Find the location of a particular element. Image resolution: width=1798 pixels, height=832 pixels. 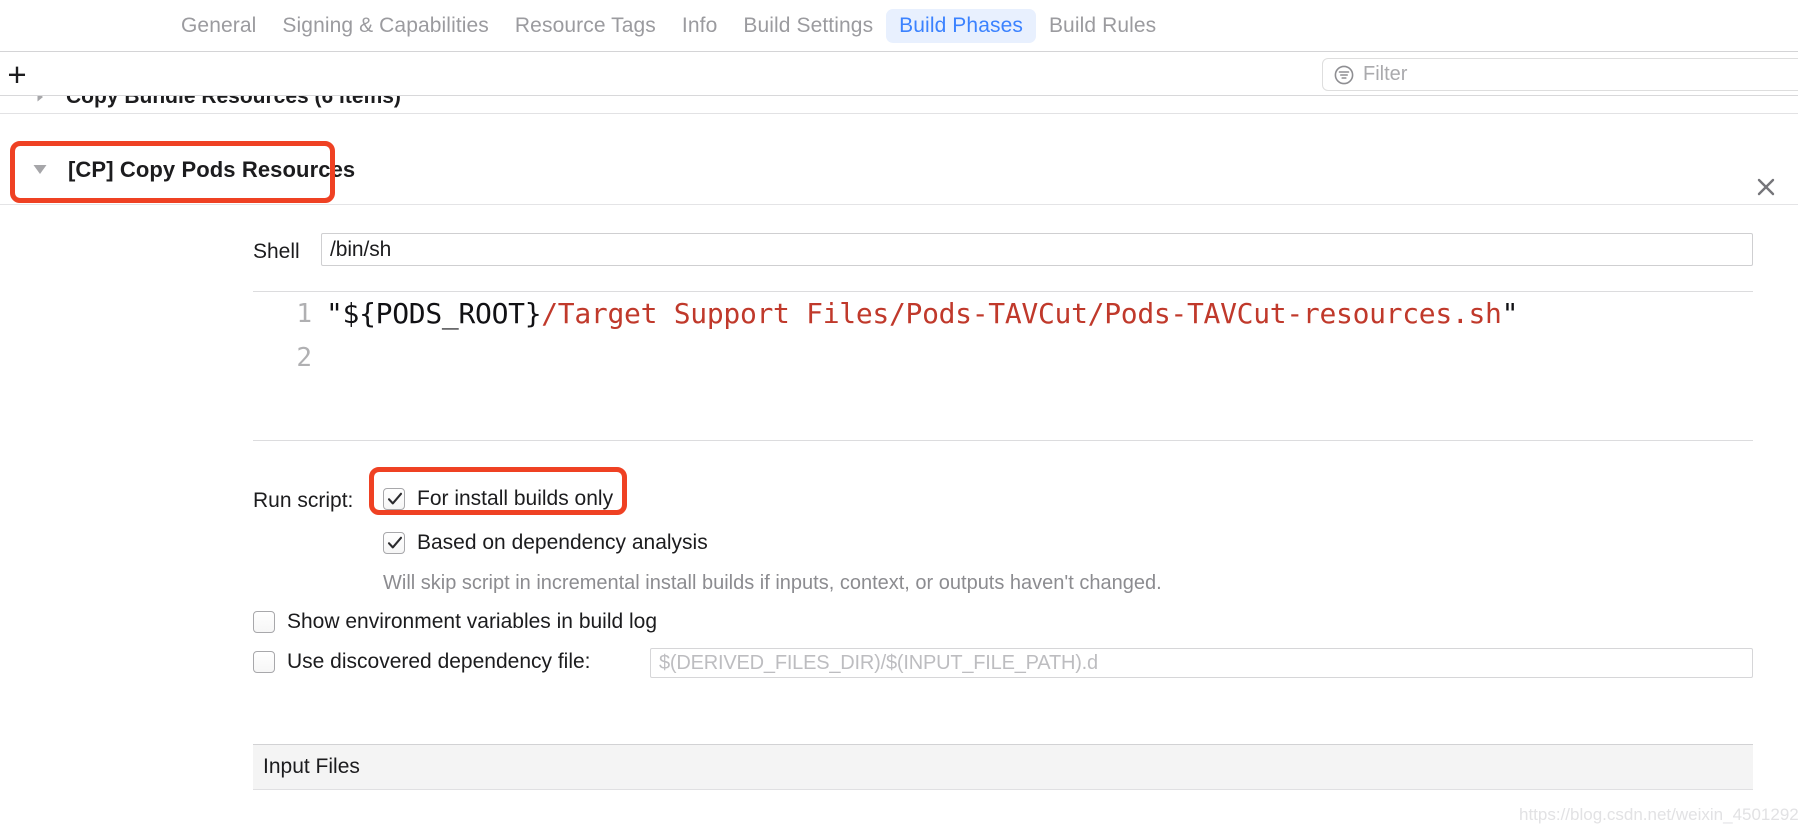

chevron-down-icon is located at coordinates (40, 169).